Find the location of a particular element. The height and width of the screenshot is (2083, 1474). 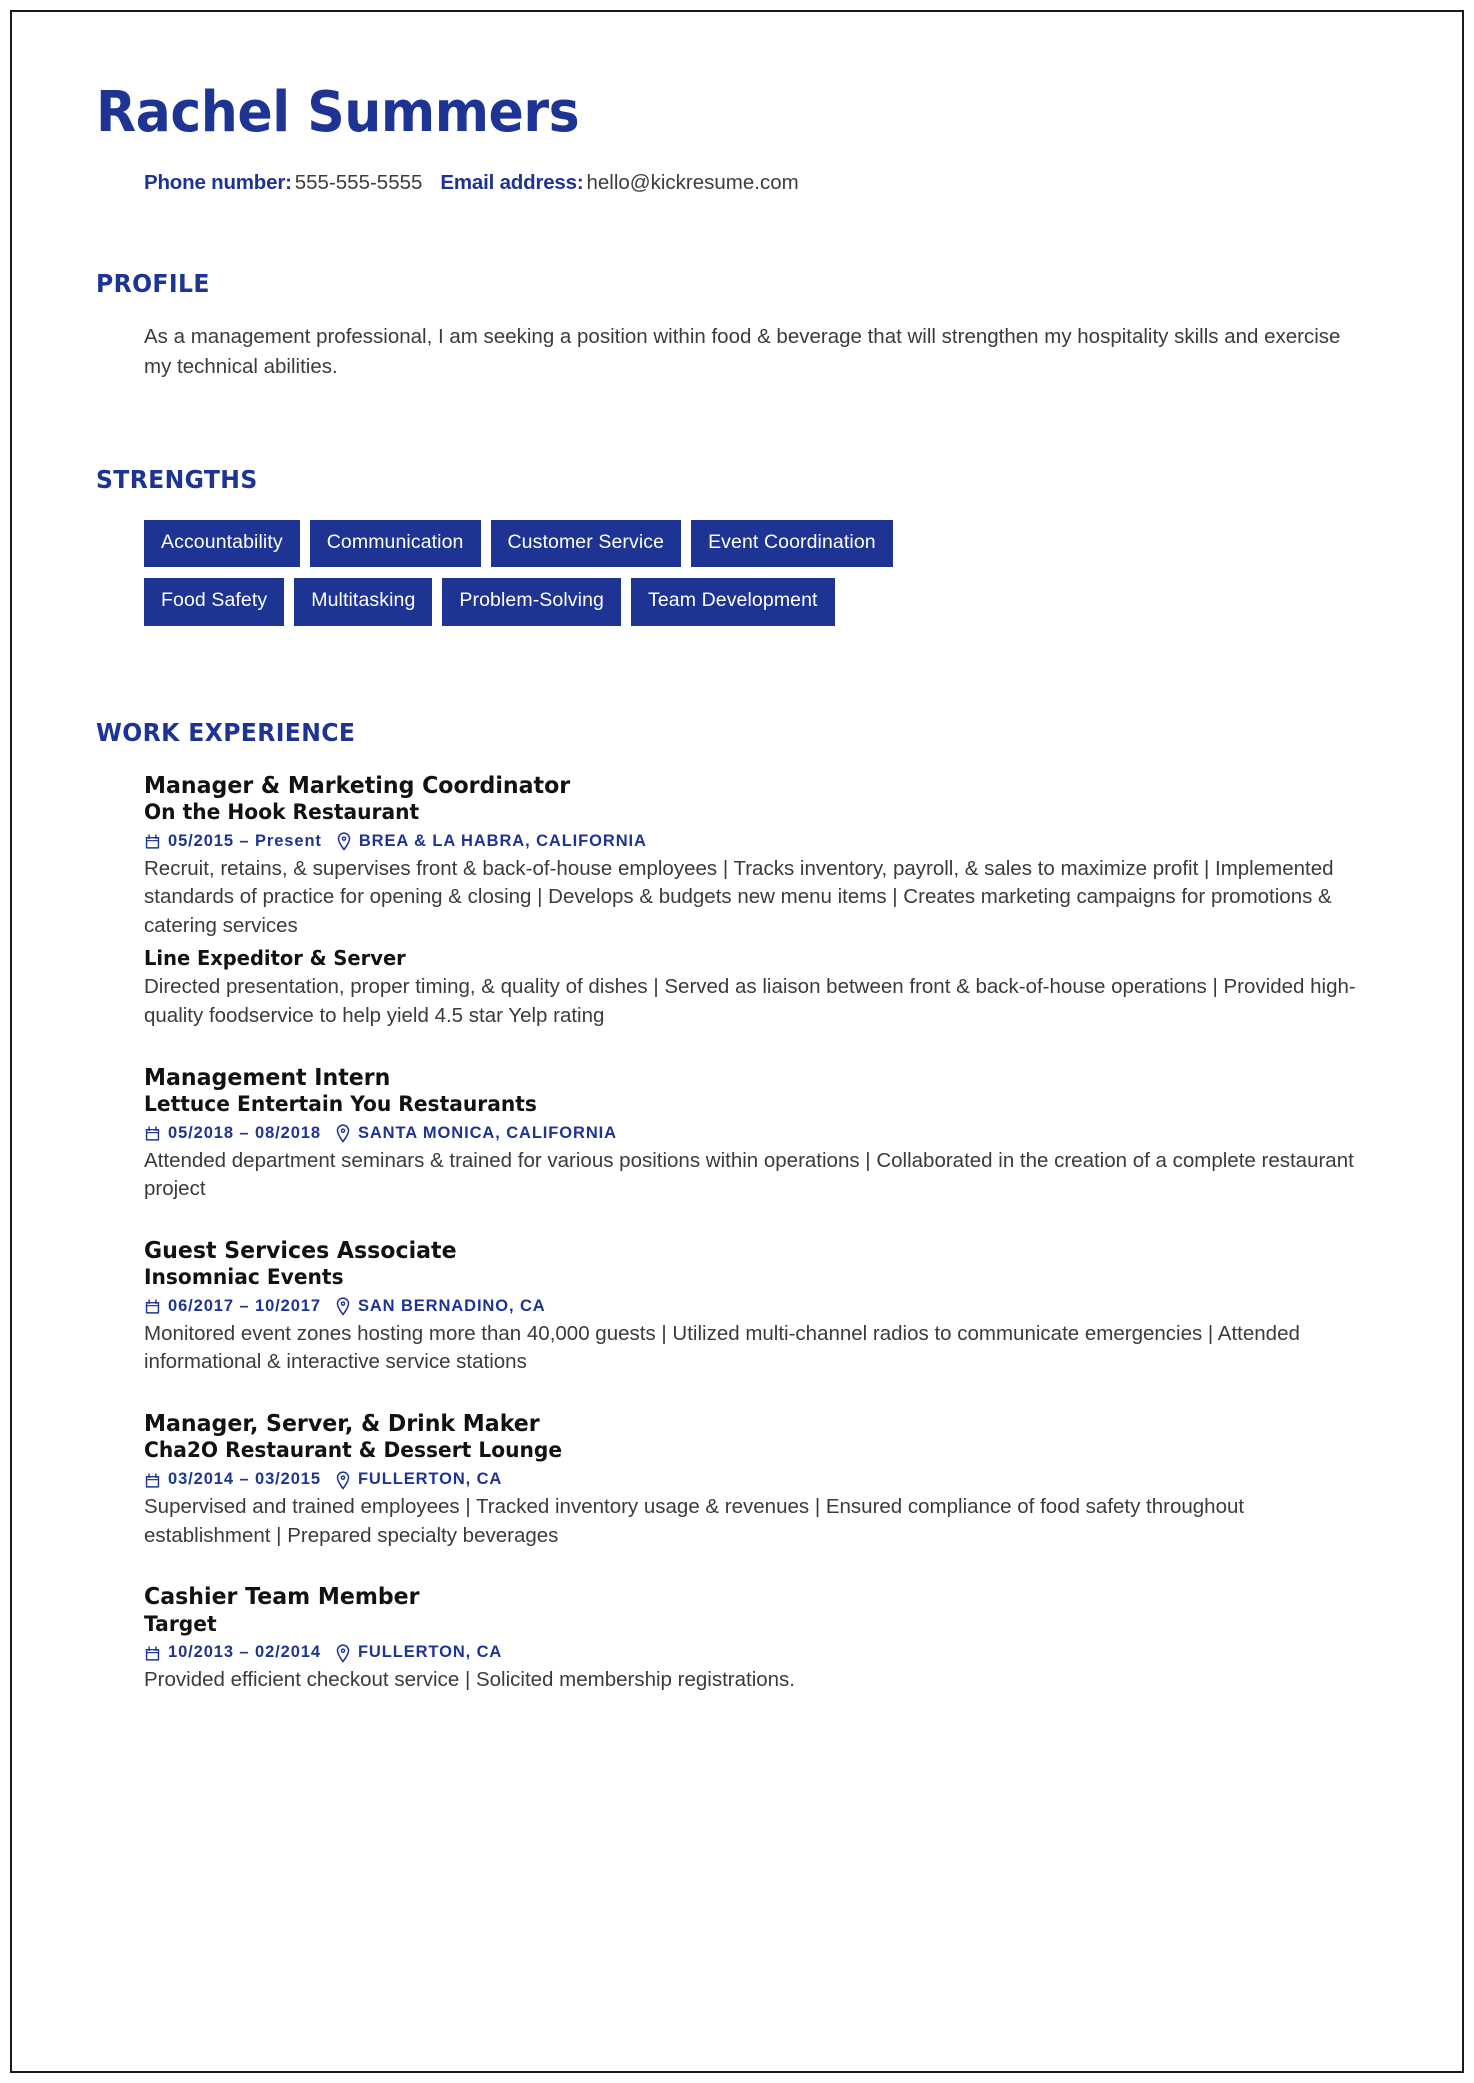

job-sub-title: Line Expeditor & Server is located at coordinates (275, 957).